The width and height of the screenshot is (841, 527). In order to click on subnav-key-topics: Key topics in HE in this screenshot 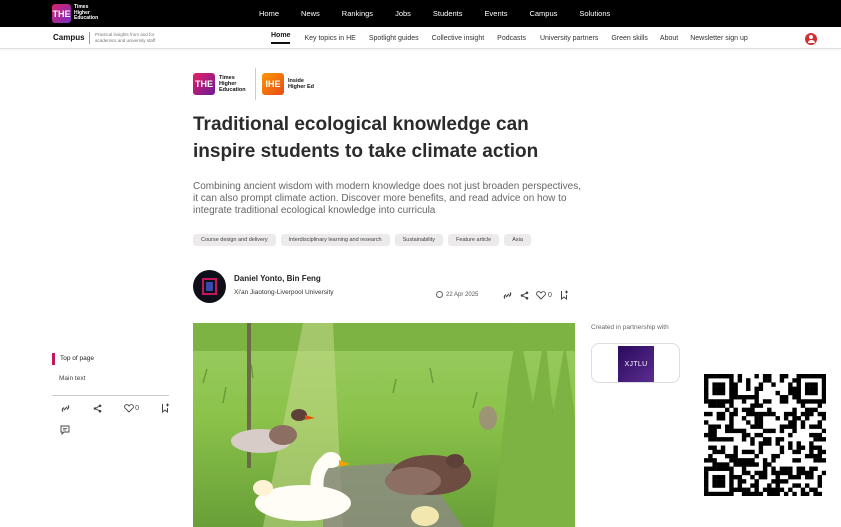, I will do `click(329, 38)`.